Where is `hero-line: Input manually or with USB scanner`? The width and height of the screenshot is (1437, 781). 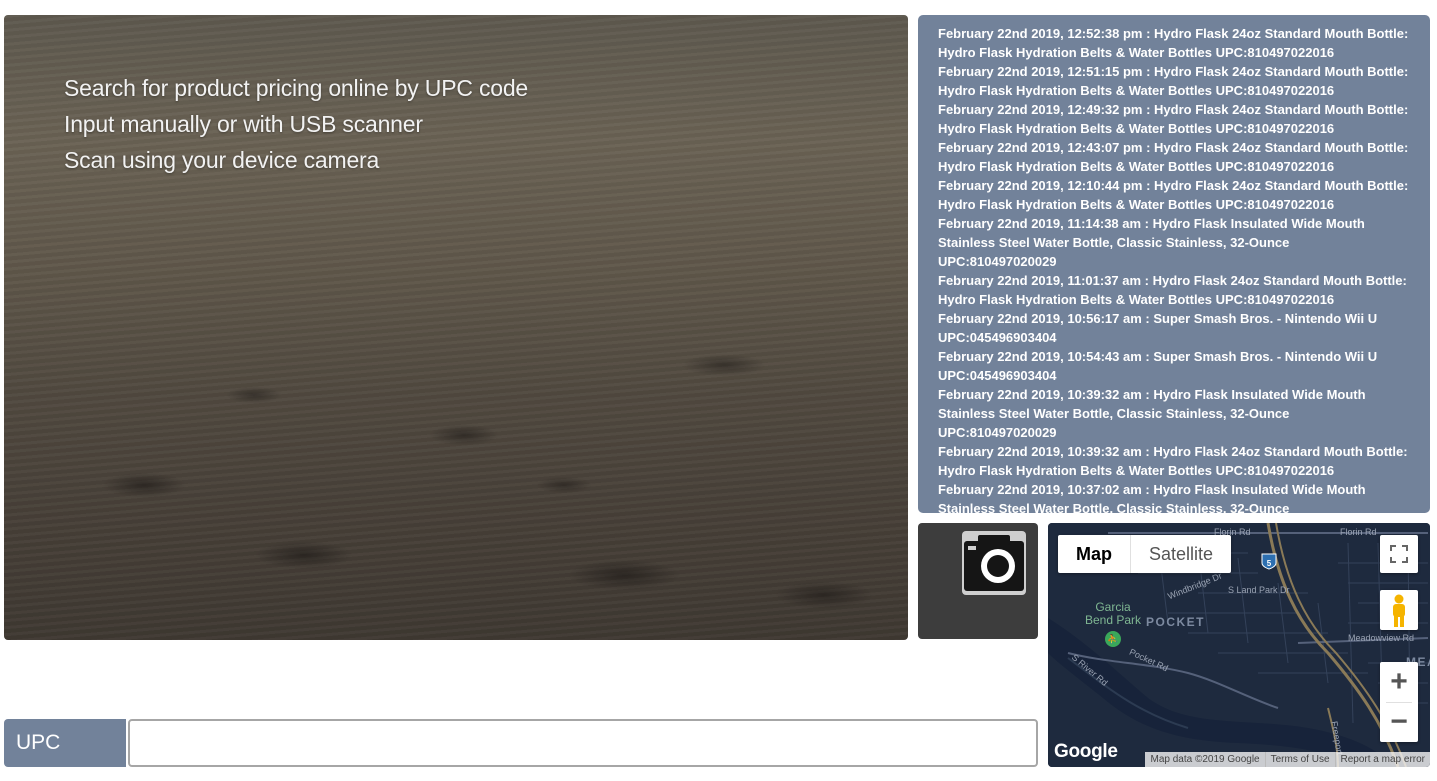
hero-line: Input manually or with USB scanner is located at coordinates (243, 124).